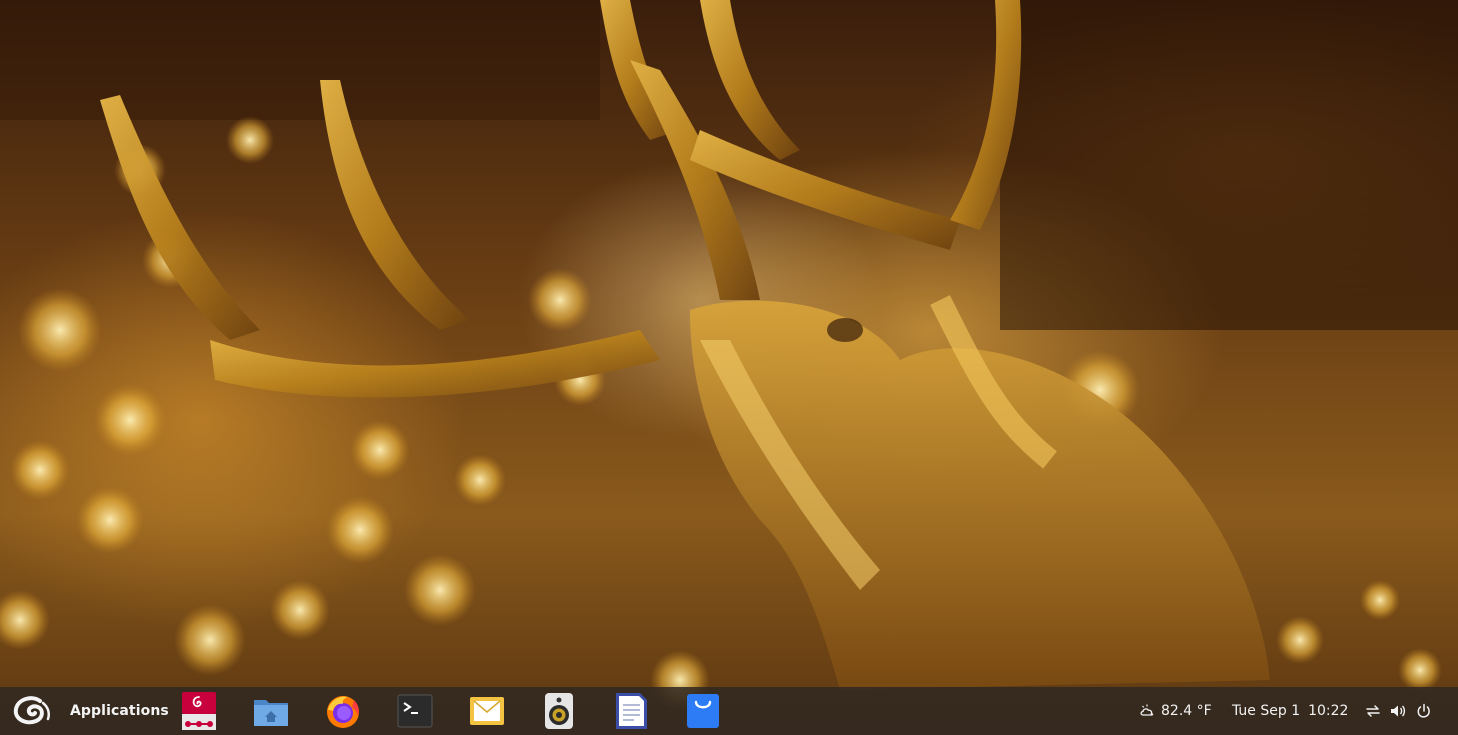 The height and width of the screenshot is (735, 1458). I want to click on clock-time: 10:22, so click(1328, 711).